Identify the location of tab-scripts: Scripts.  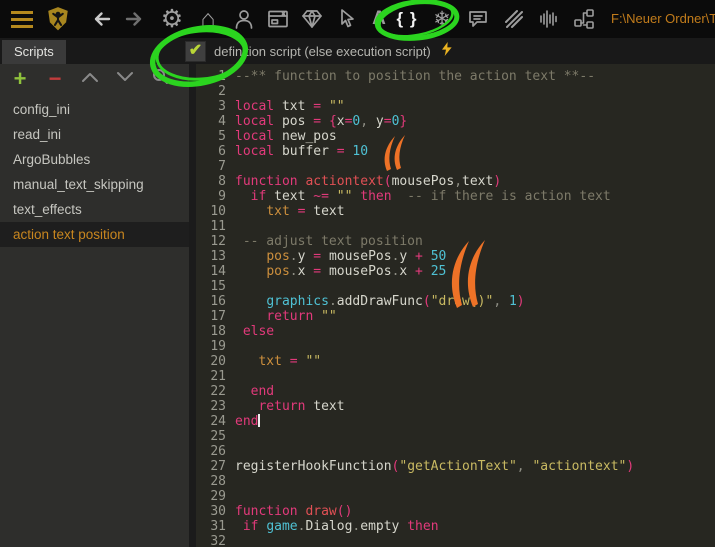
(34, 52).